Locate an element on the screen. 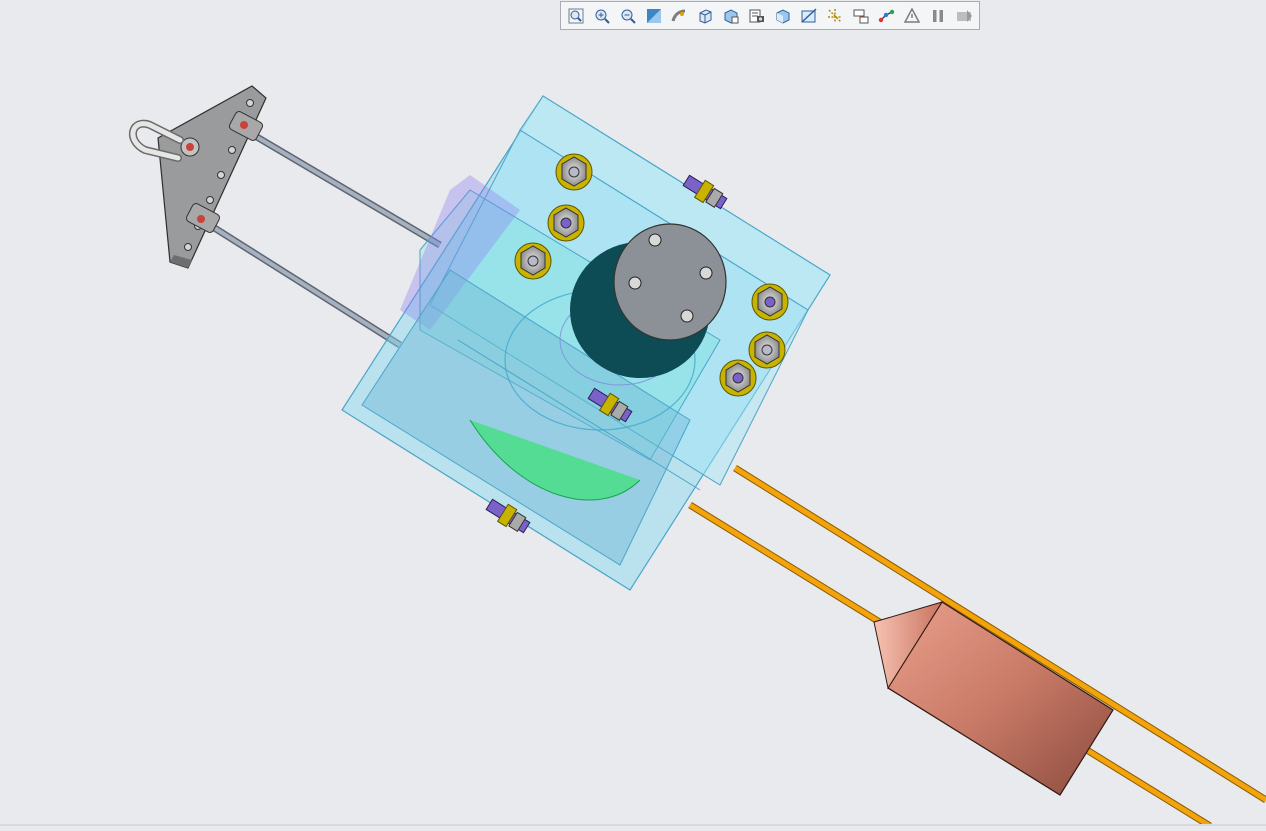 This screenshot has height=831, width=1266. simplified-rep-button is located at coordinates (912, 16).